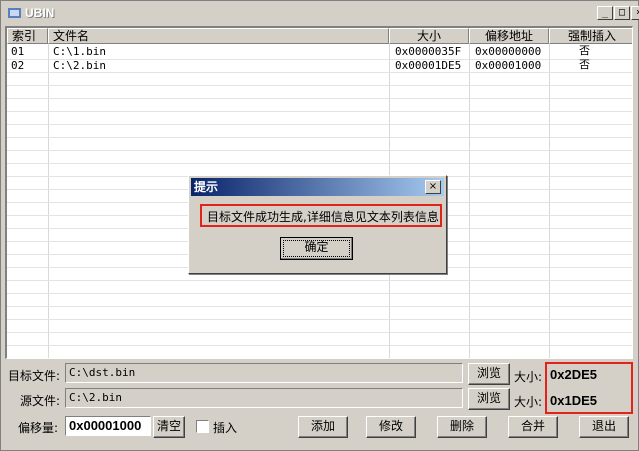  I want to click on close-button: ×, so click(635, 13).